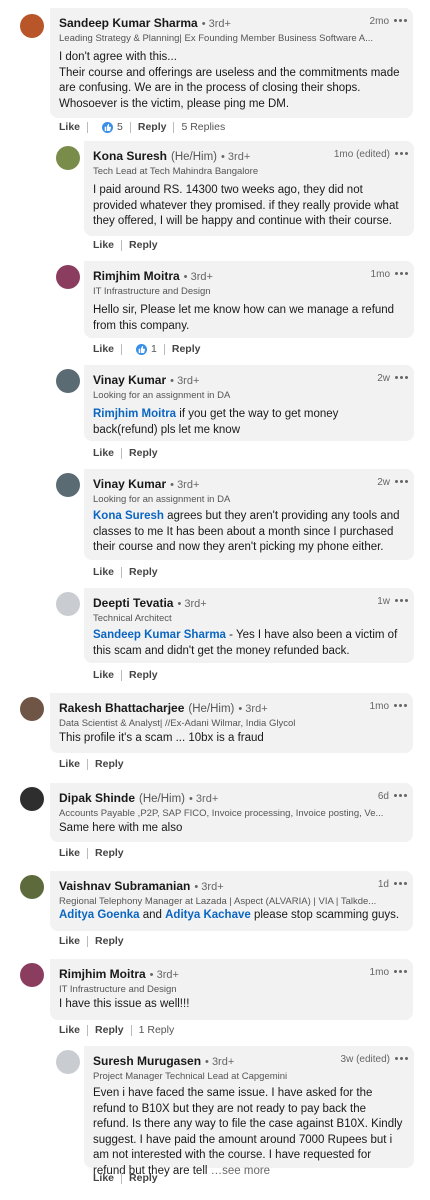 The width and height of the screenshot is (430, 1200). I want to click on mention-link: Sandeep Kumar Sharma, so click(159, 635).